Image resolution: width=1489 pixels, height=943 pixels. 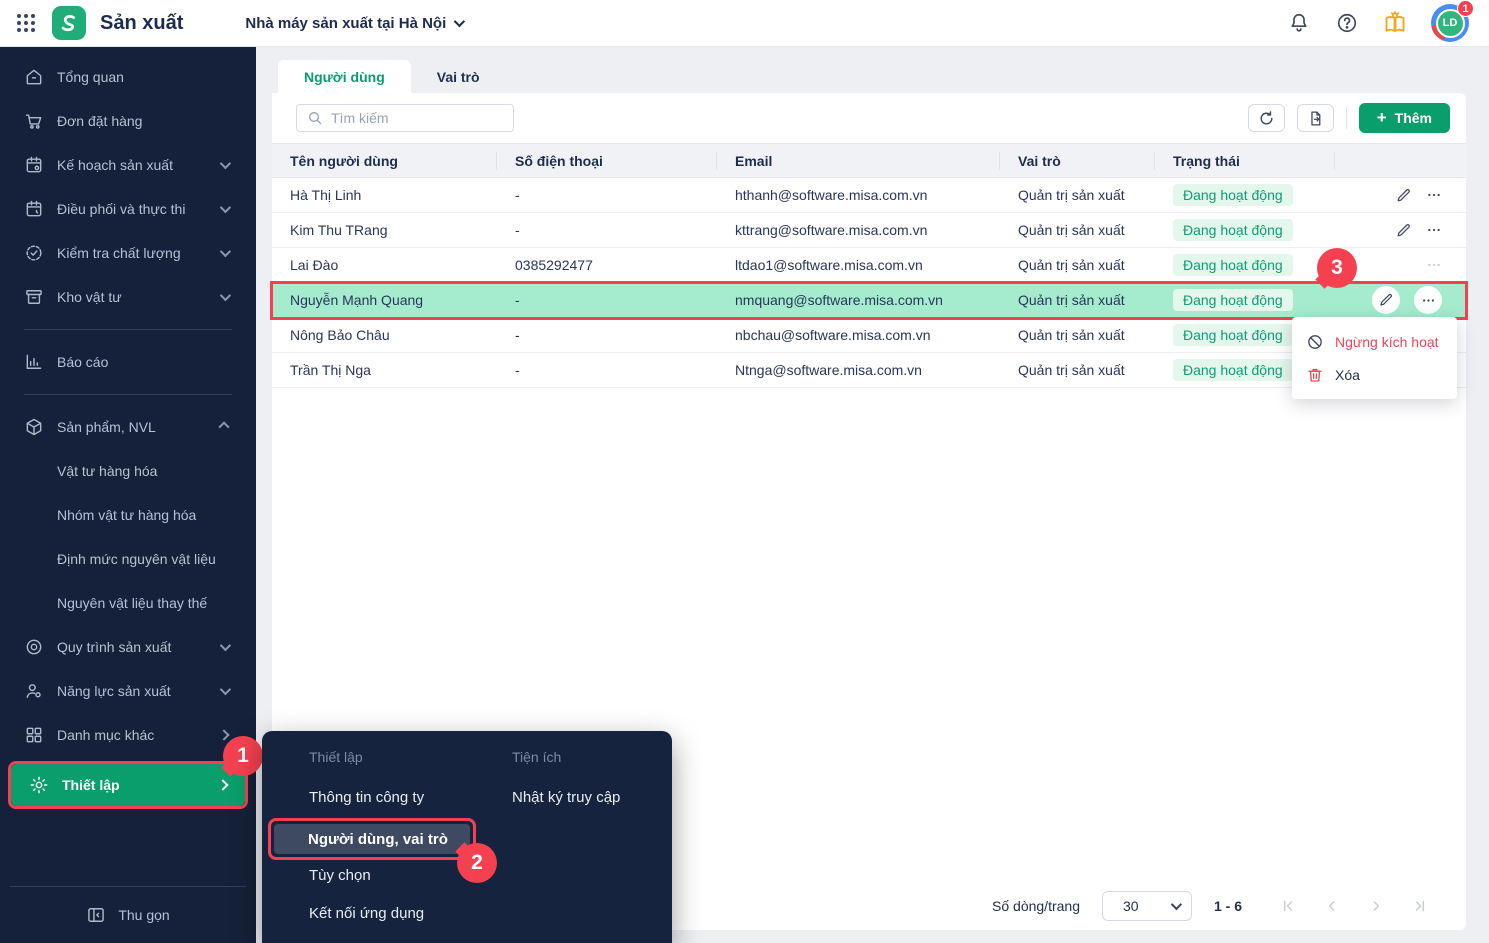 What do you see at coordinates (128, 559) in the screenshot?
I see `sidebar-subitem-dinh-muc-nguyen-vat-lieu: Định mức nguyên vật liệu` at bounding box center [128, 559].